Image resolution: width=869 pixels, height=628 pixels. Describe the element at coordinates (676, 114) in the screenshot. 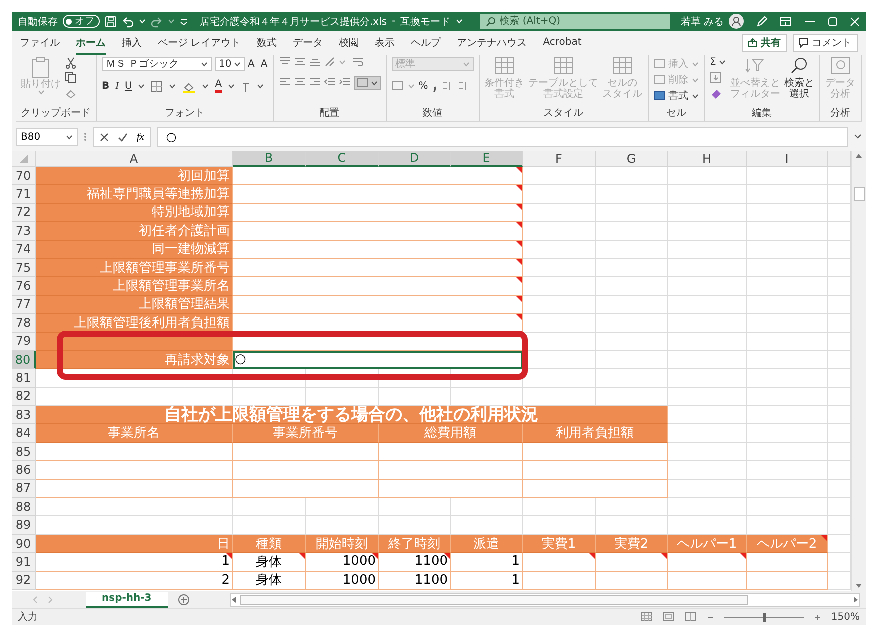

I see `group-label: セル` at that location.